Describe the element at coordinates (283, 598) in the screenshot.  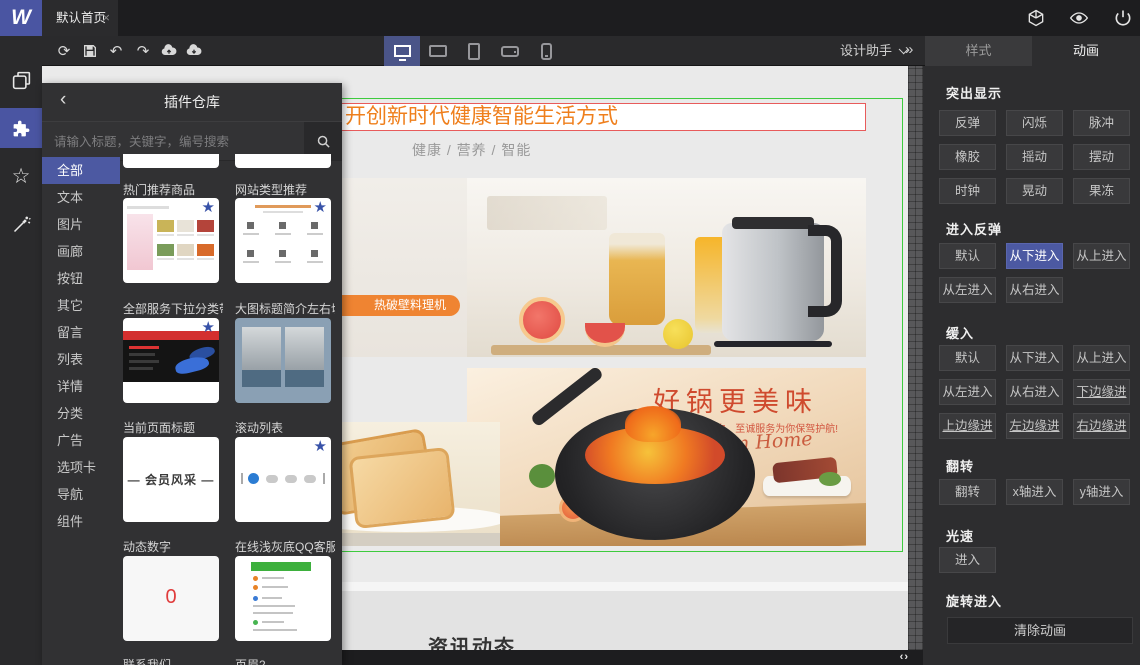
I see `plugin-card-qq-service` at that location.